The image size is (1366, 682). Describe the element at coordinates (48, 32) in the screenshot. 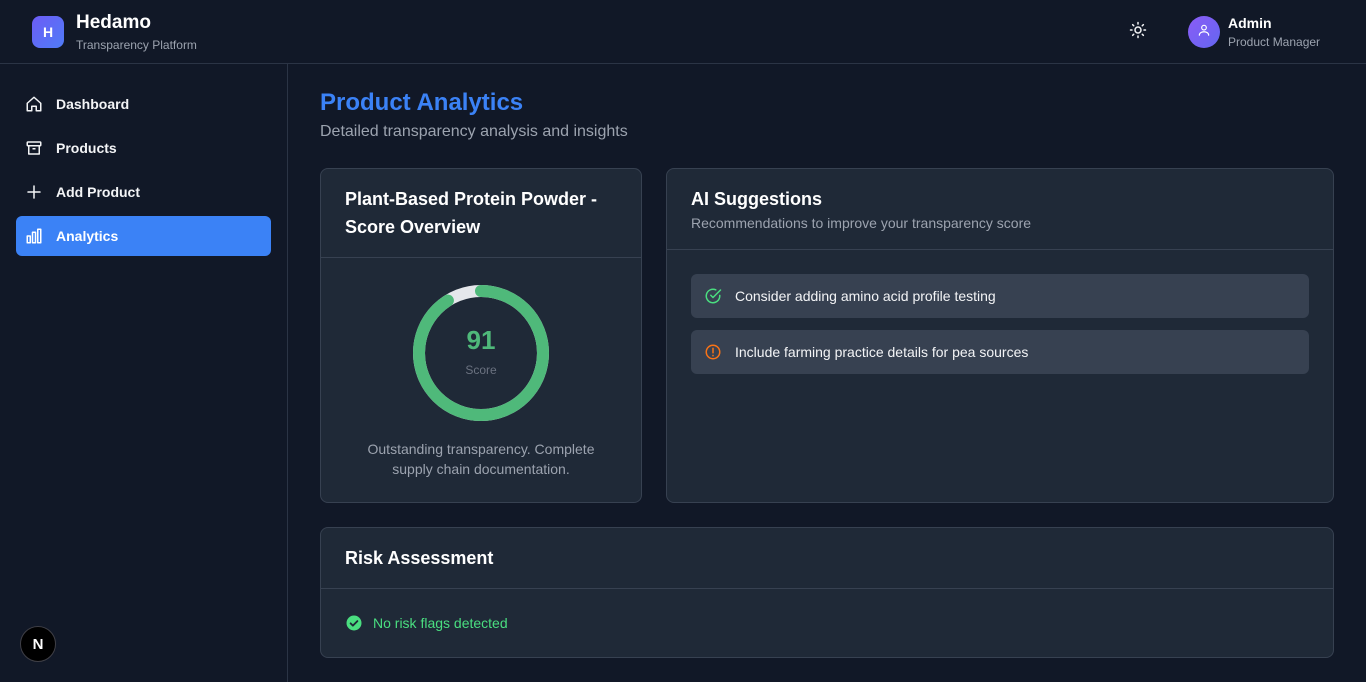

I see `app-logo: H` at that location.